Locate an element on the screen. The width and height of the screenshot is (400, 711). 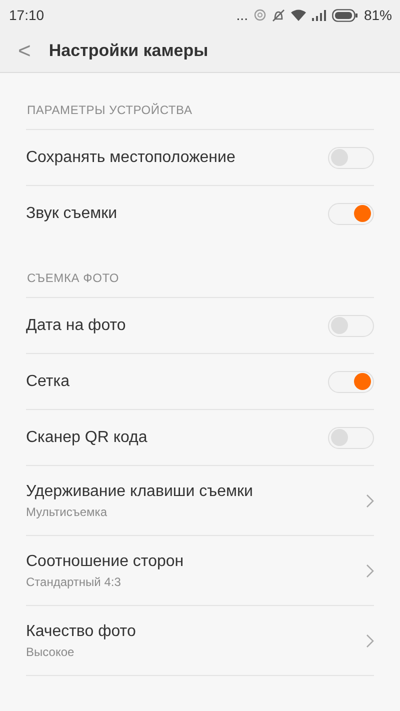
setting-label: Сетка is located at coordinates (48, 381).